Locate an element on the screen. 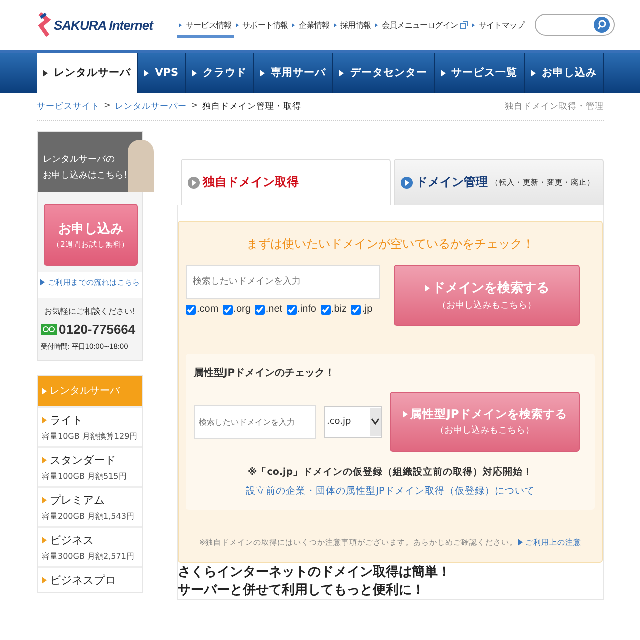  nav-tab: データセンター is located at coordinates (384, 73).